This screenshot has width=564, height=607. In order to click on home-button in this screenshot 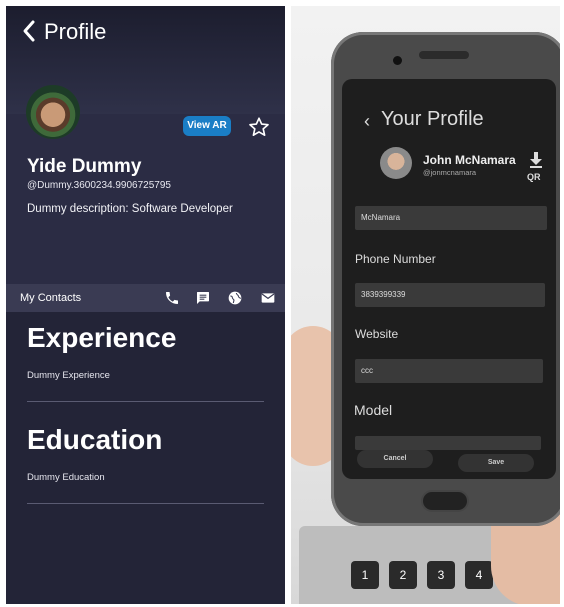, I will do `click(445, 501)`.